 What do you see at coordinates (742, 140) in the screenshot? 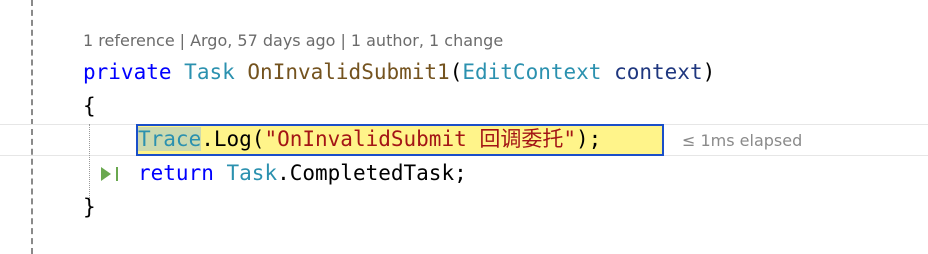
I see `perf-tip: ≤ 1ms elapsed` at bounding box center [742, 140].